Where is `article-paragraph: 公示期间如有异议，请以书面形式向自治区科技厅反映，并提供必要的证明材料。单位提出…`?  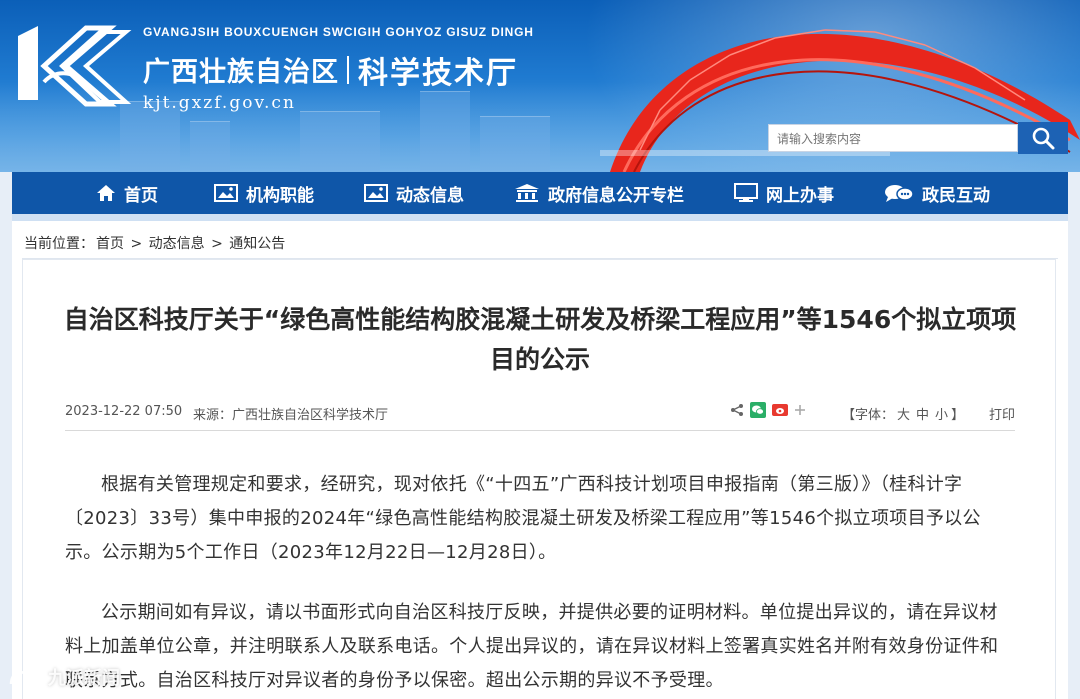
article-paragraph: 公示期间如有异议，请以书面形式向自治区科技厅反映，并提供必要的证明材料。单位提出… is located at coordinates (532, 646).